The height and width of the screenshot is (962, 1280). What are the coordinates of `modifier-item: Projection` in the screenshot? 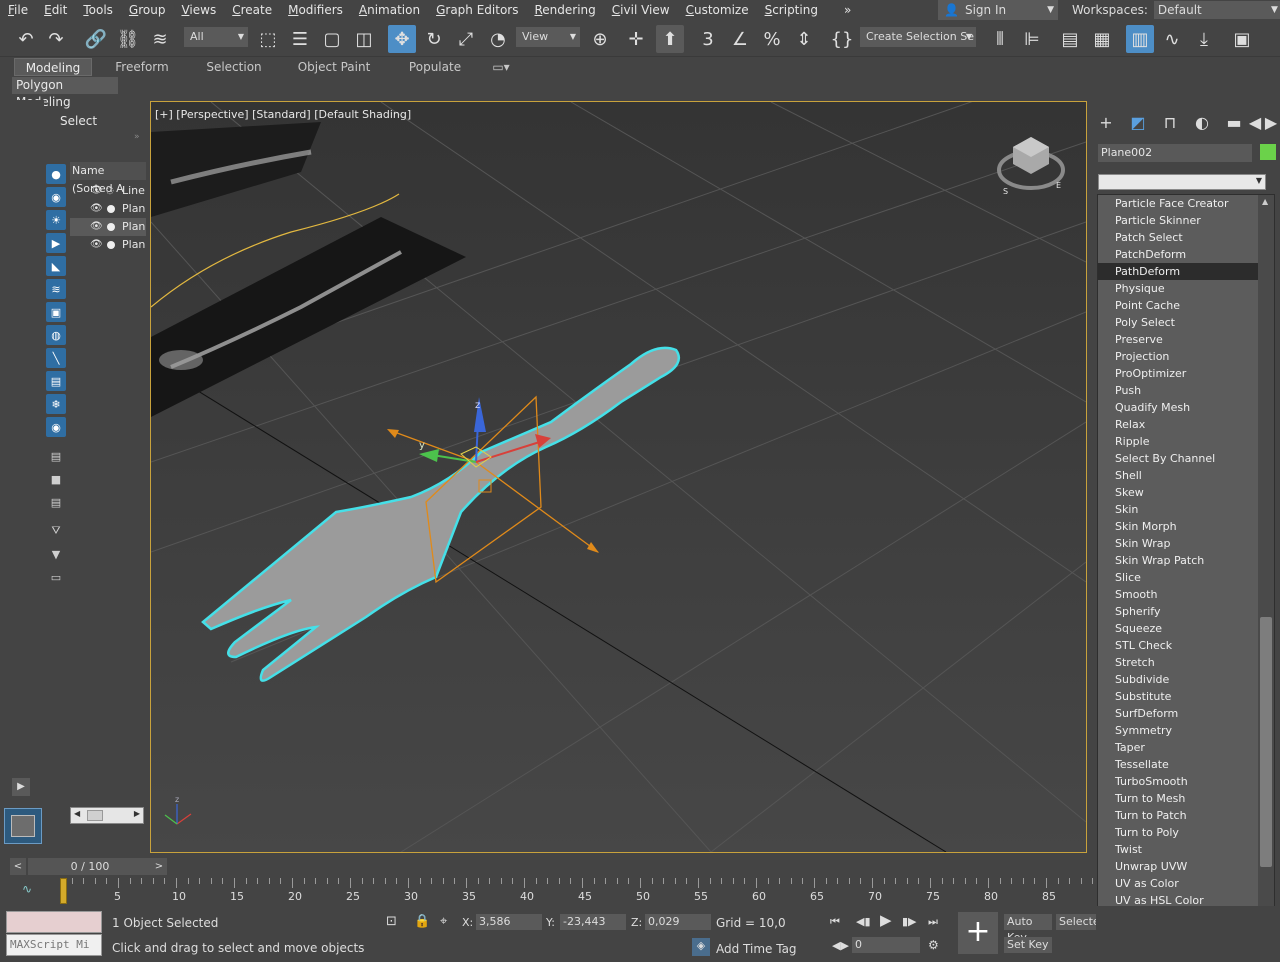 It's located at (1178, 356).